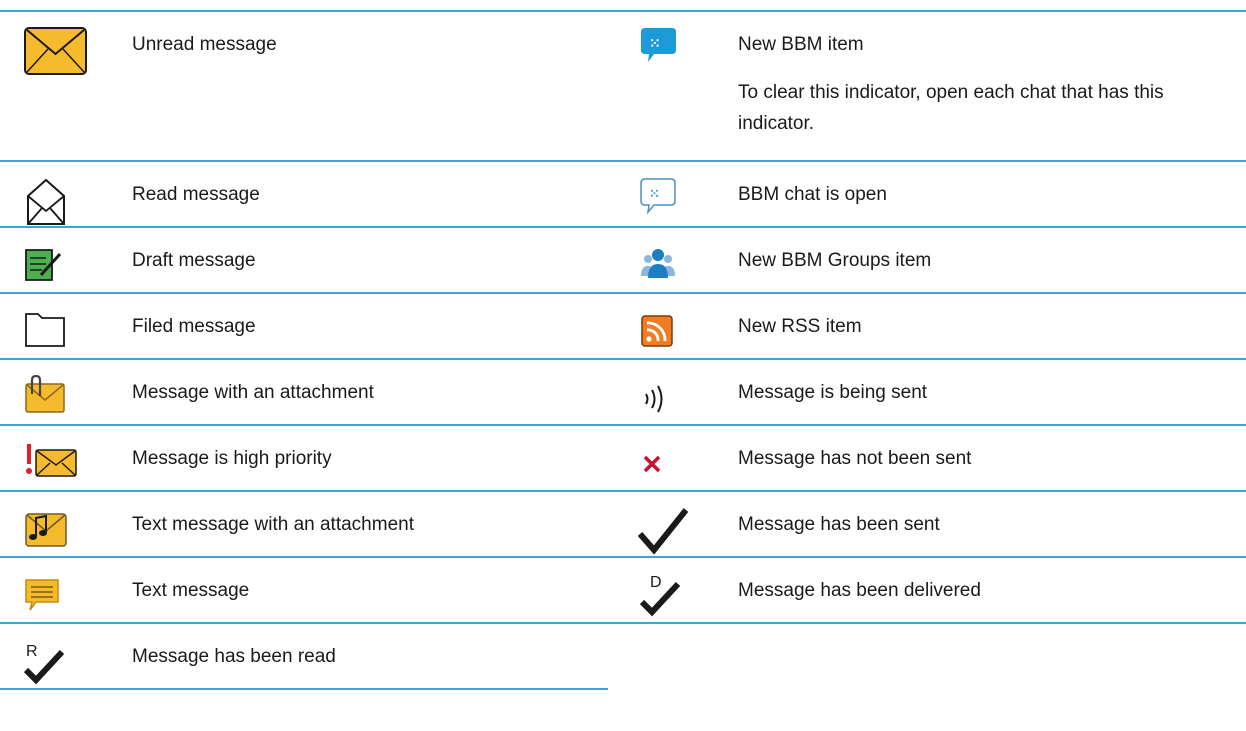 The height and width of the screenshot is (731, 1246). What do you see at coordinates (56, 465) in the screenshot?
I see `high-priority-envelope-icon` at bounding box center [56, 465].